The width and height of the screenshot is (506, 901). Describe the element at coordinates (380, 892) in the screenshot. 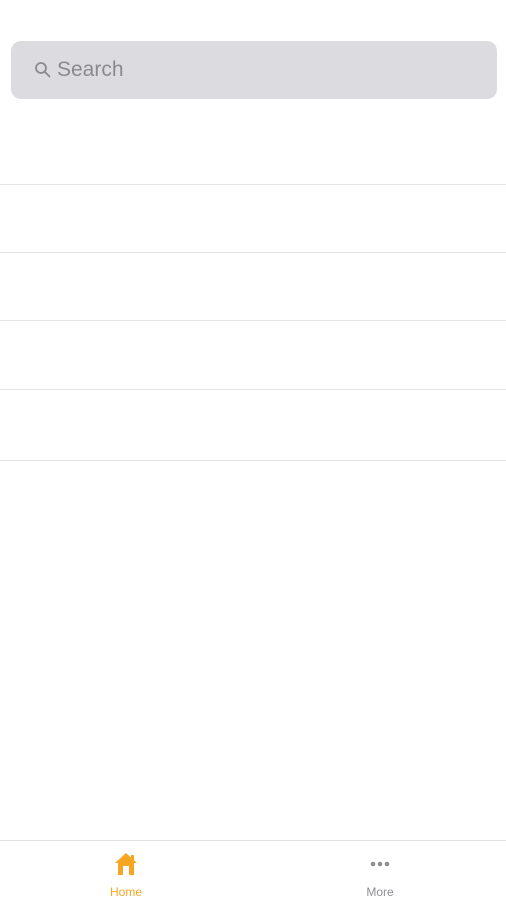

I see `tab-more-label: More` at that location.